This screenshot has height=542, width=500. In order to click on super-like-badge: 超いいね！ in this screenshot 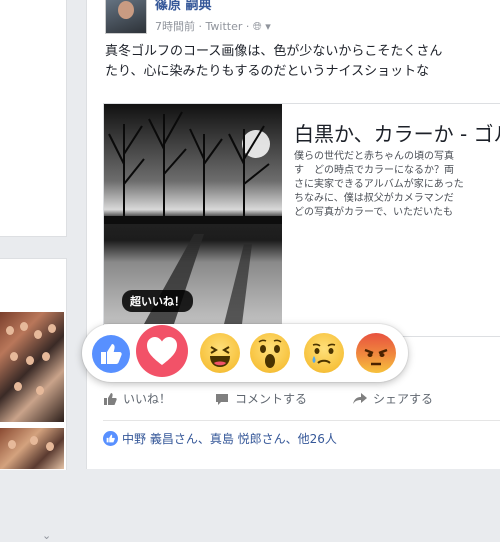, I will do `click(157, 301)`.